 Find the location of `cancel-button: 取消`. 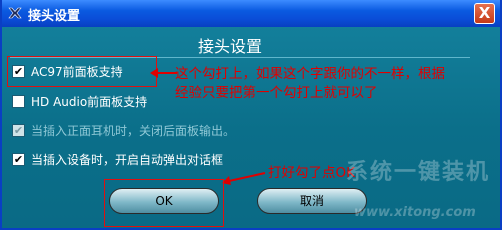

cancel-button: 取消 is located at coordinates (312, 201).